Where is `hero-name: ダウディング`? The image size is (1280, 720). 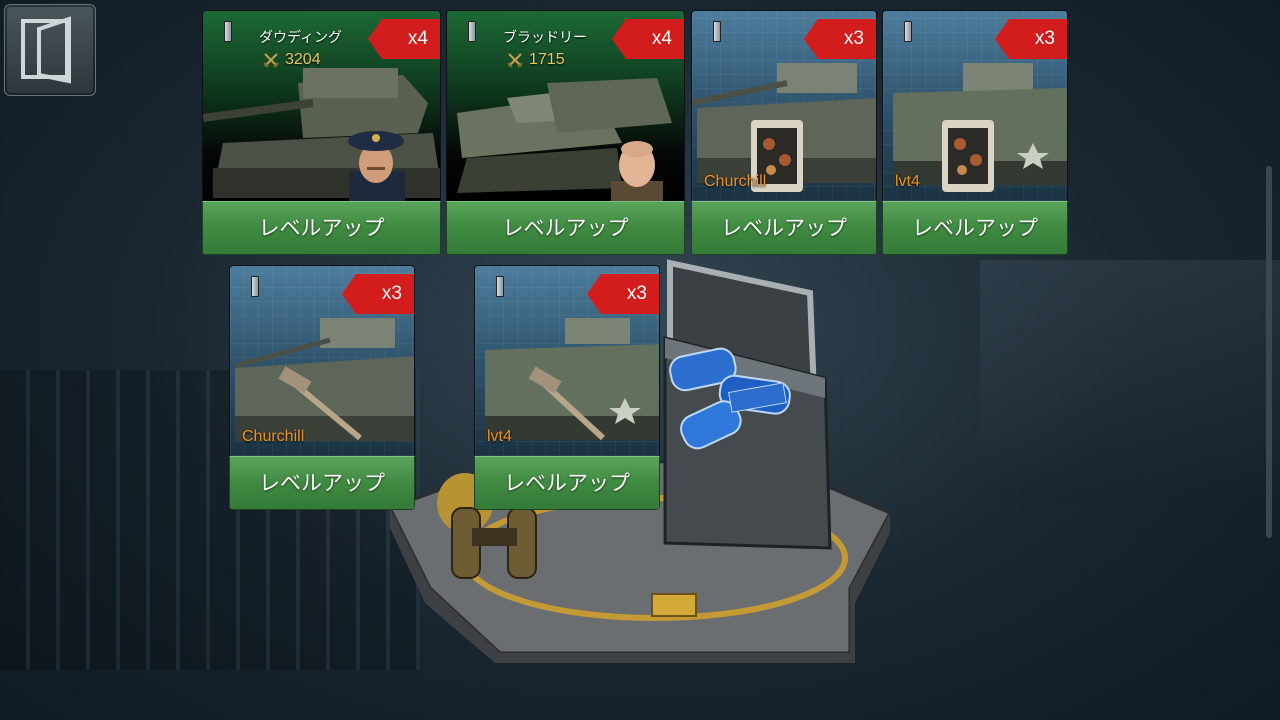 hero-name: ダウディング is located at coordinates (301, 38).